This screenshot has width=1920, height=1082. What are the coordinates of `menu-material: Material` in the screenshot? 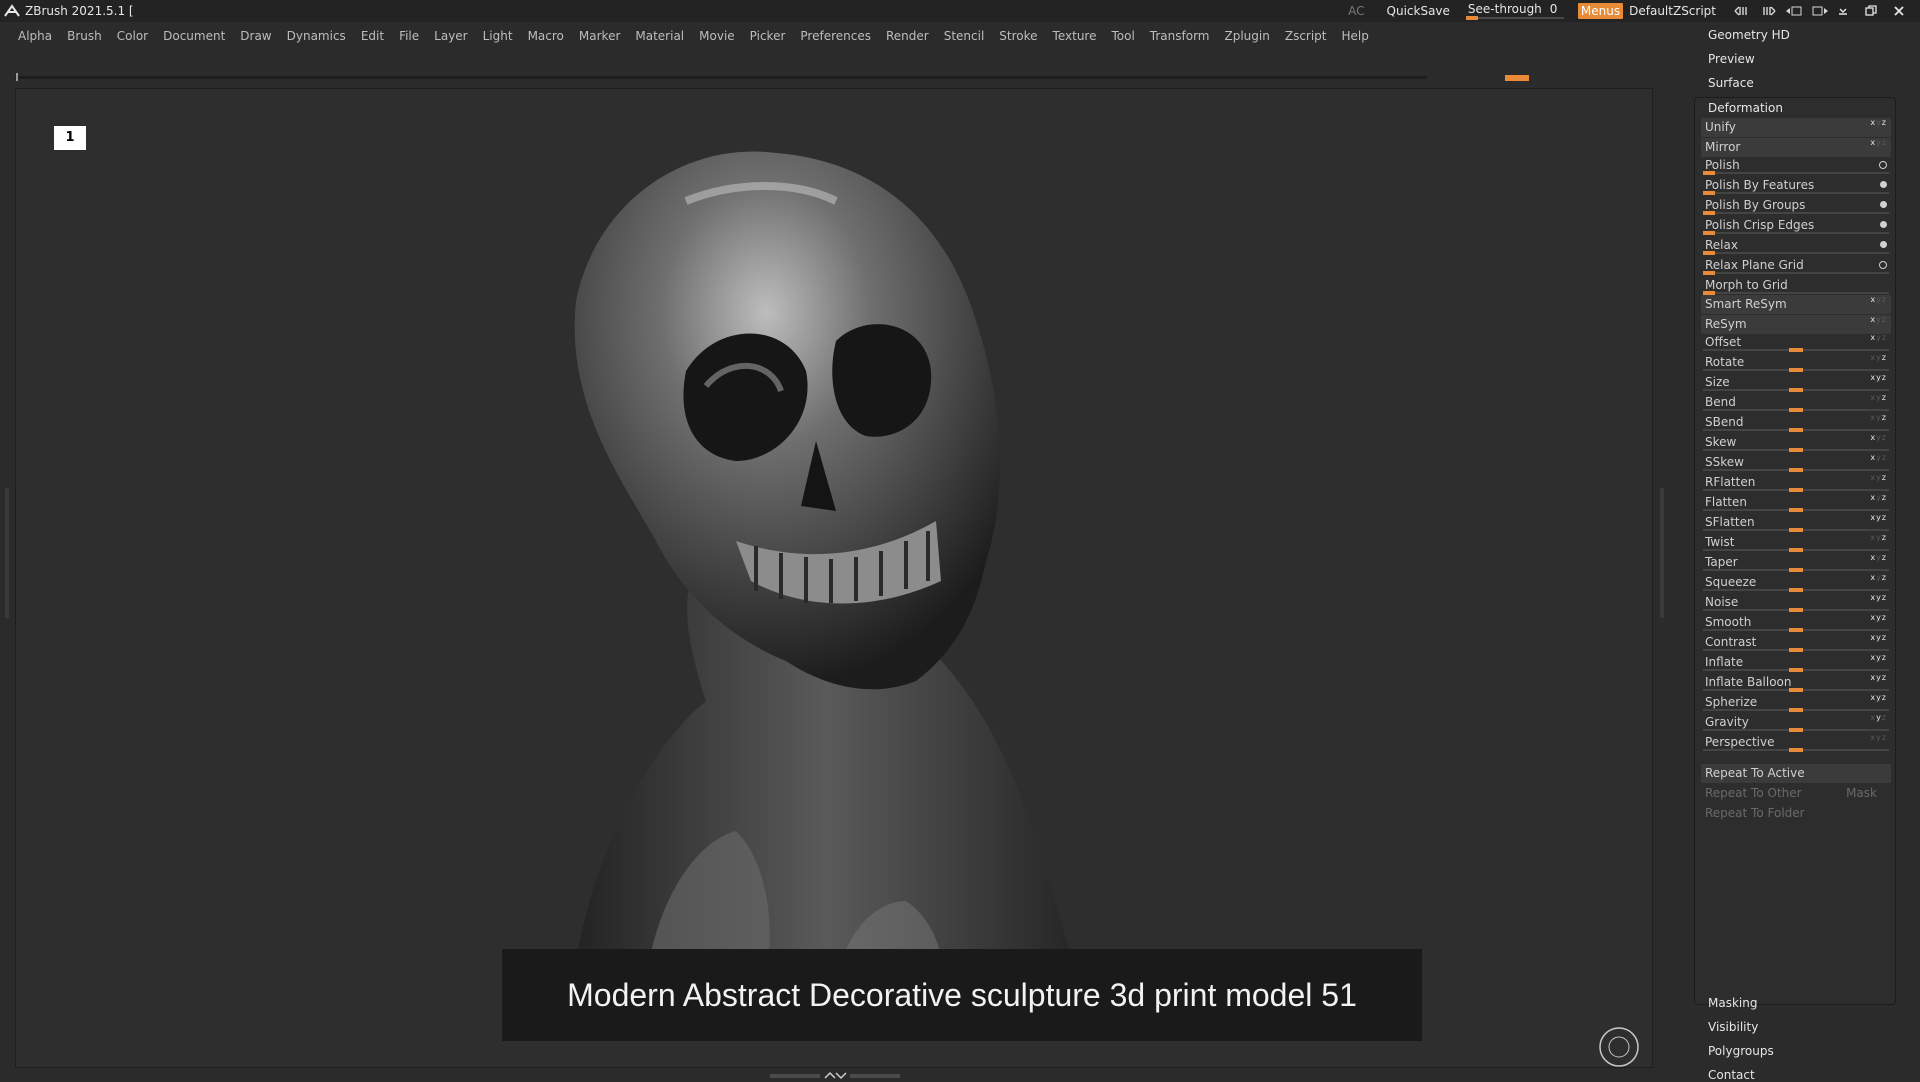 It's located at (659, 36).